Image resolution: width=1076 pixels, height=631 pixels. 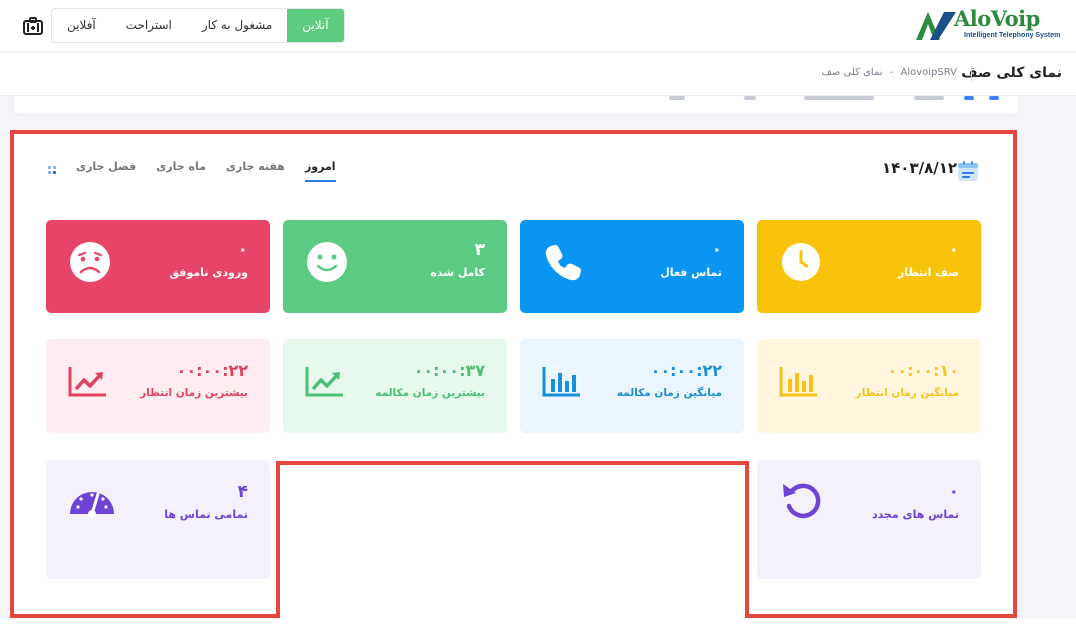 What do you see at coordinates (971, 74) in the screenshot?
I see `title-divider` at bounding box center [971, 74].